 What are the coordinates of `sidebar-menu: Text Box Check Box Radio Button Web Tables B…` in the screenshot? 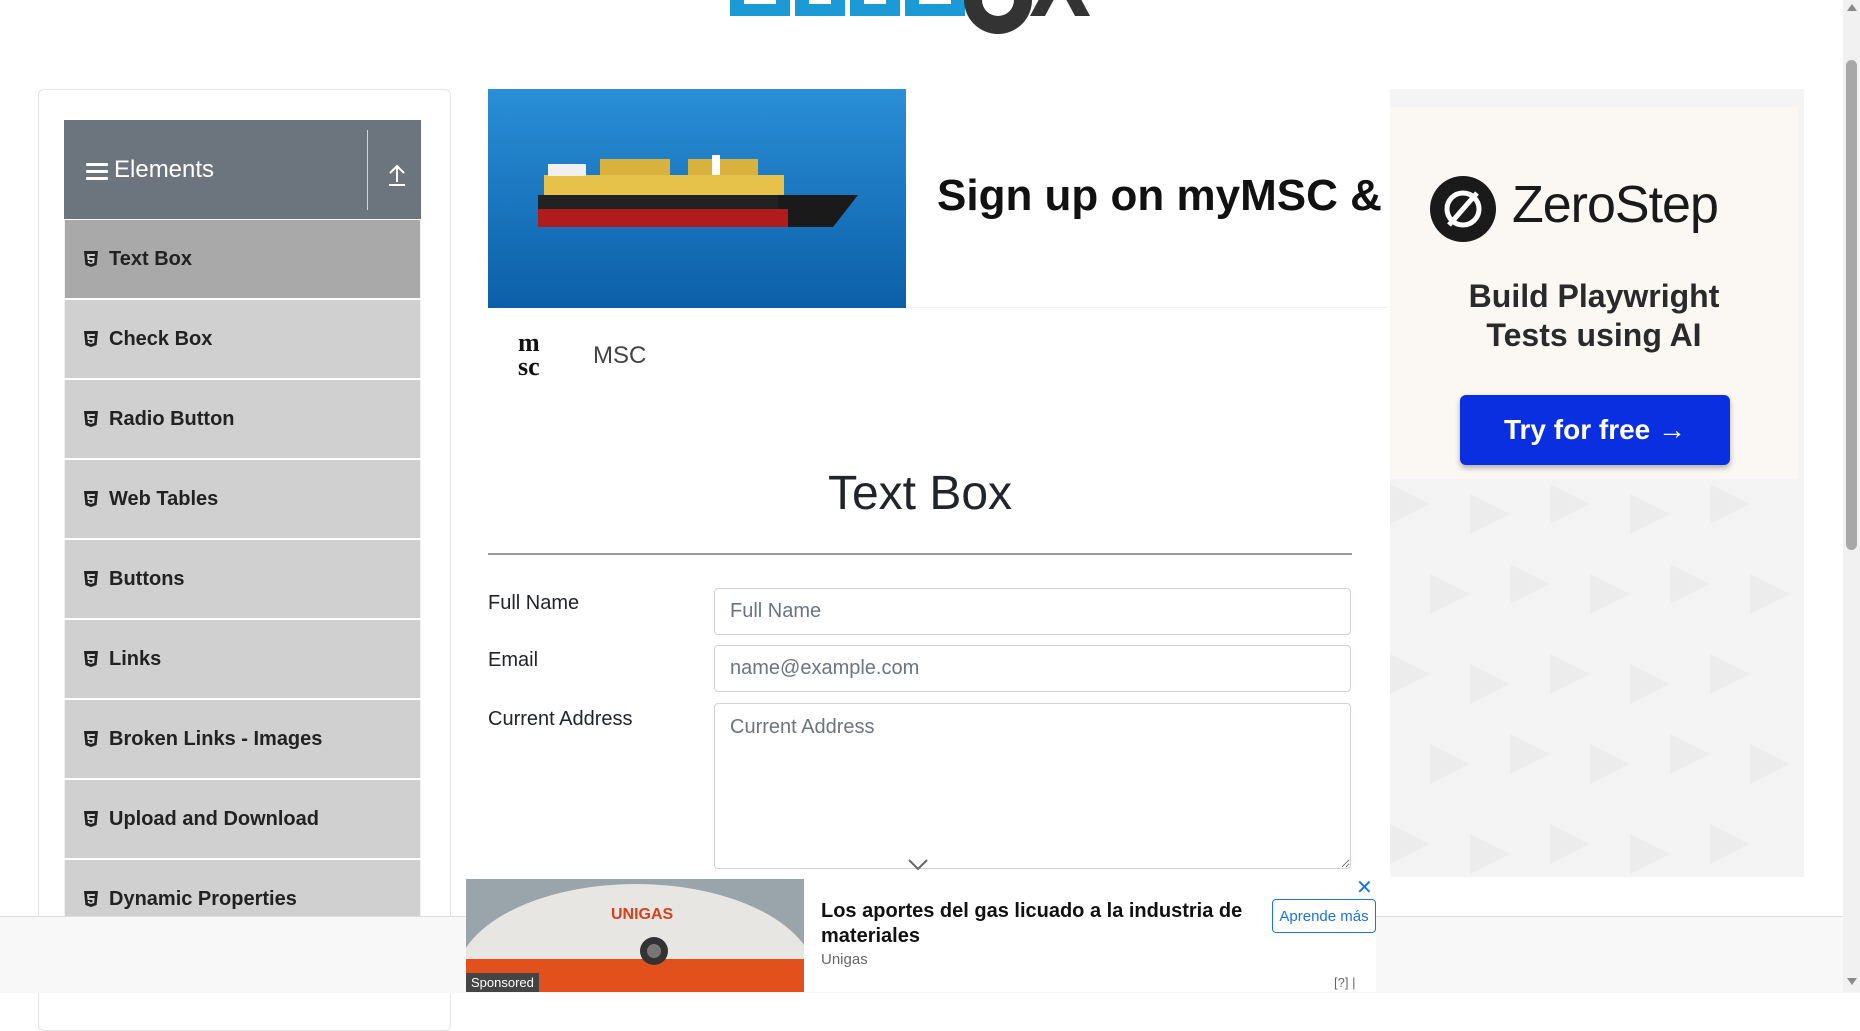 It's located at (242, 580).